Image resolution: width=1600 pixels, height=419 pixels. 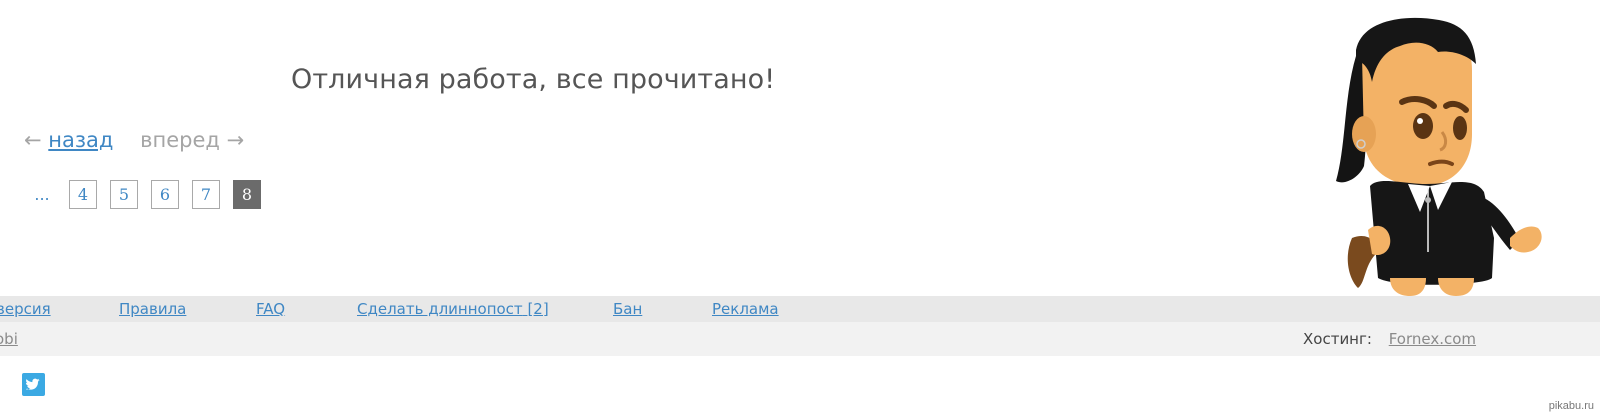 What do you see at coordinates (206, 194) in the screenshot?
I see `page-7-link: 7` at bounding box center [206, 194].